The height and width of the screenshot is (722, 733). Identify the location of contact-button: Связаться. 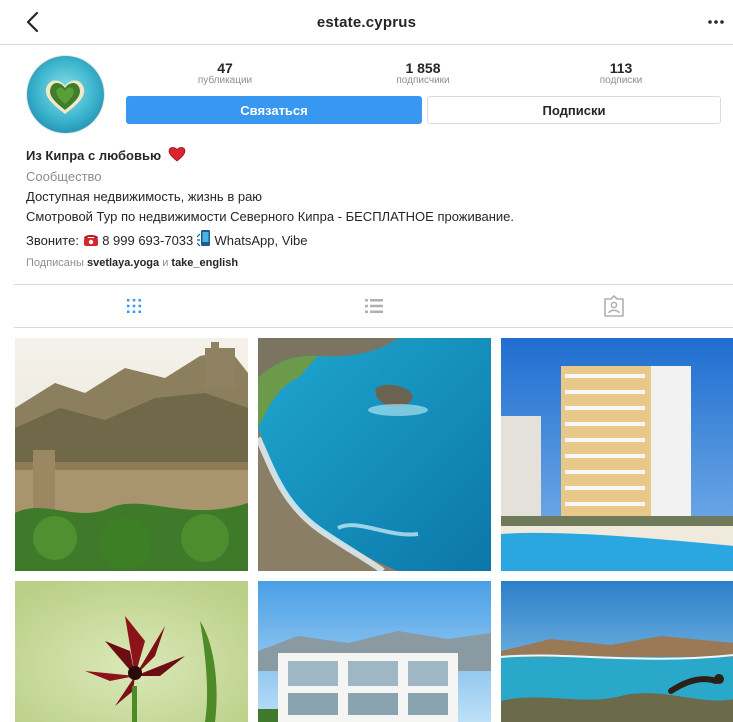
(274, 110).